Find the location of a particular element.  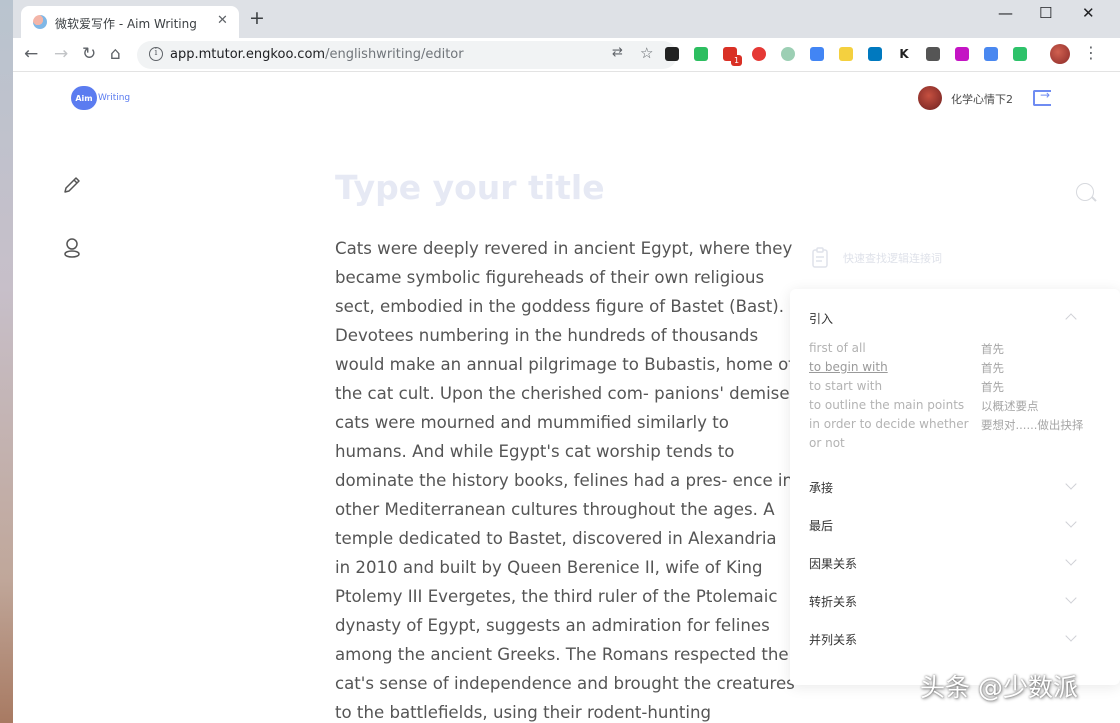

adblock-ext-icon is located at coordinates (759, 54).